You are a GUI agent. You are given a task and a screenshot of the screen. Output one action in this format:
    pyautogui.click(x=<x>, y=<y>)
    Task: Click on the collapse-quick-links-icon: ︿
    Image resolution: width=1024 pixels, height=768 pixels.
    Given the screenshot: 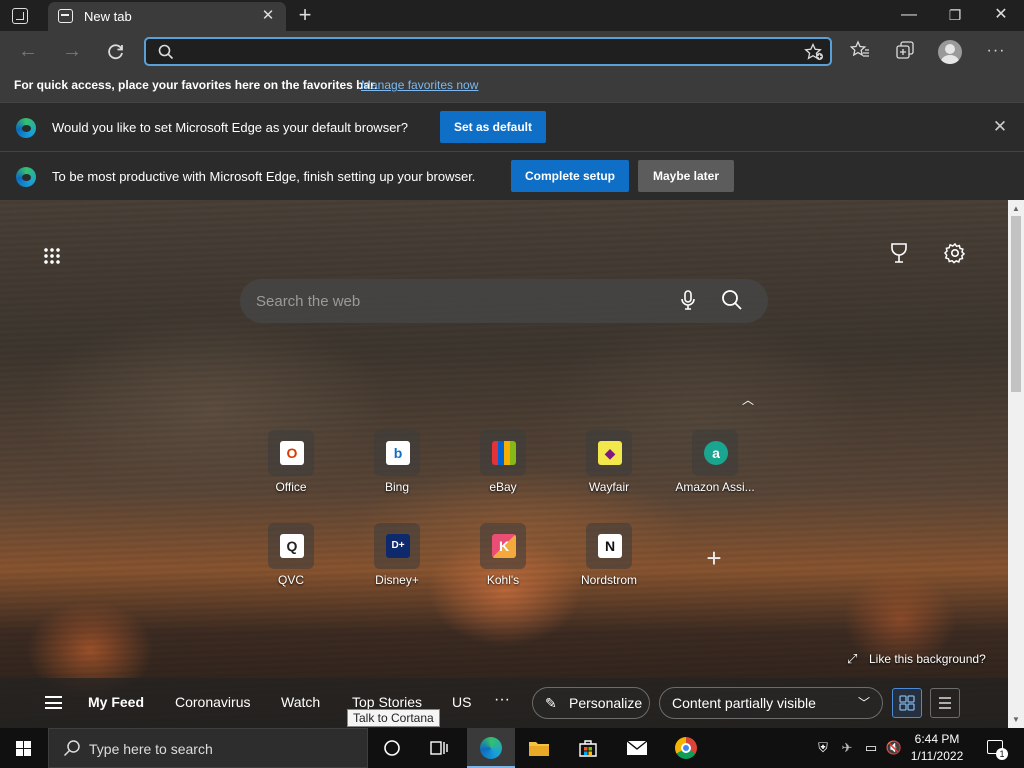 What is the action you would take?
    pyautogui.click(x=750, y=399)
    